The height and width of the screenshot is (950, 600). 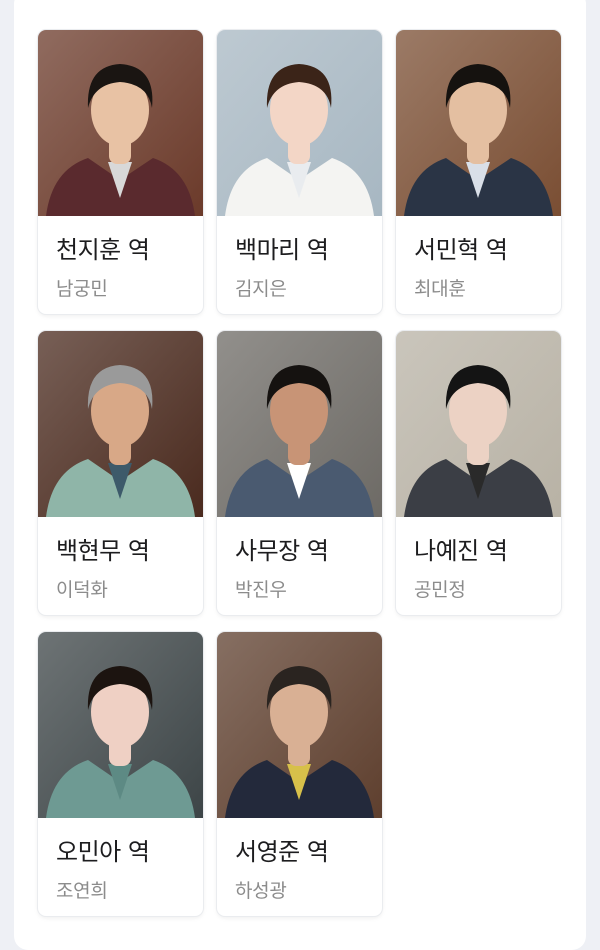 I want to click on cast-card: 서영준 역하성광, so click(x=299, y=774).